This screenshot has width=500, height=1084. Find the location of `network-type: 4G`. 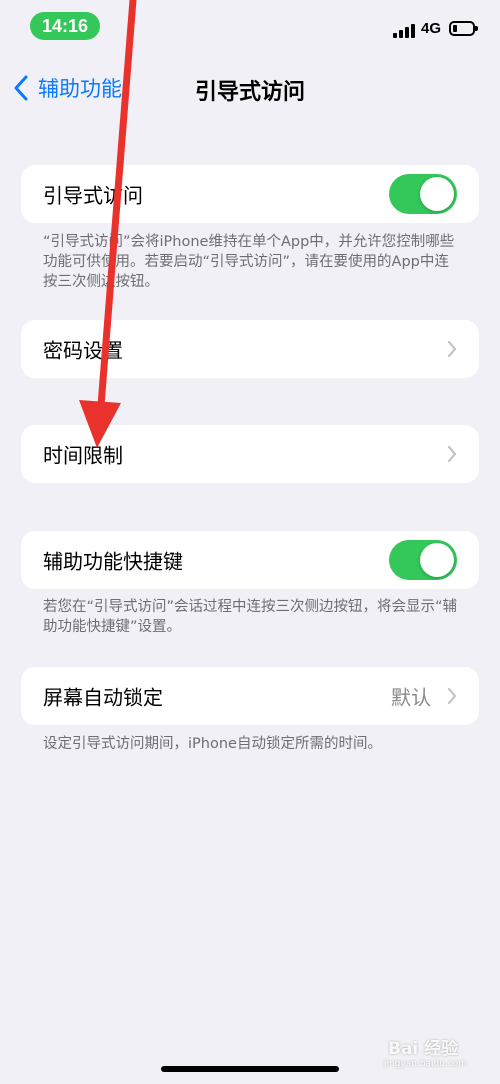

network-type: 4G is located at coordinates (431, 28).